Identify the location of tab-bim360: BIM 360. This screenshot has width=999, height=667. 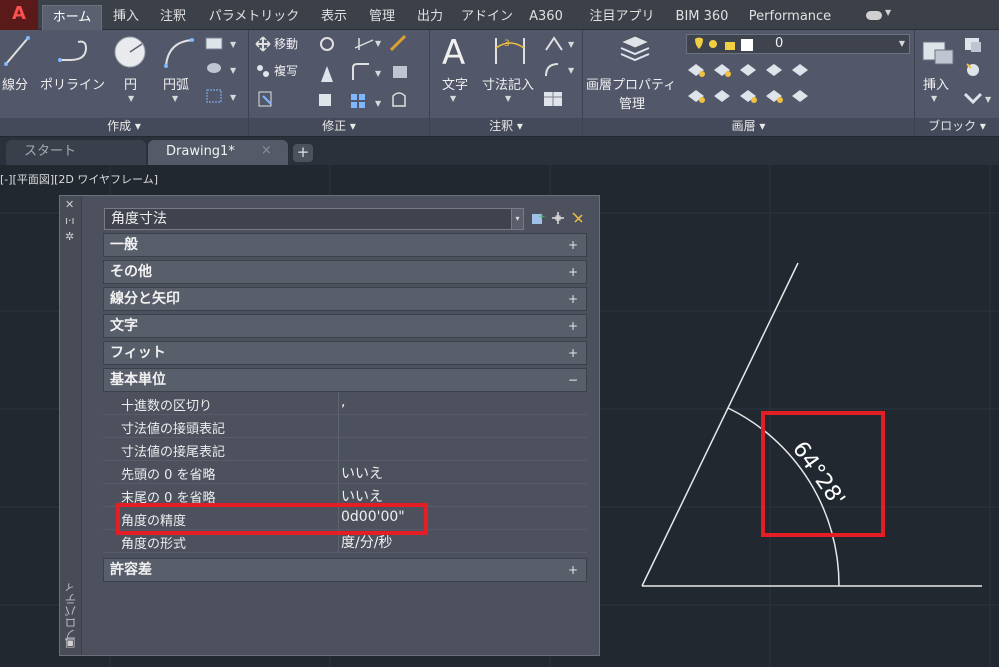
(702, 17).